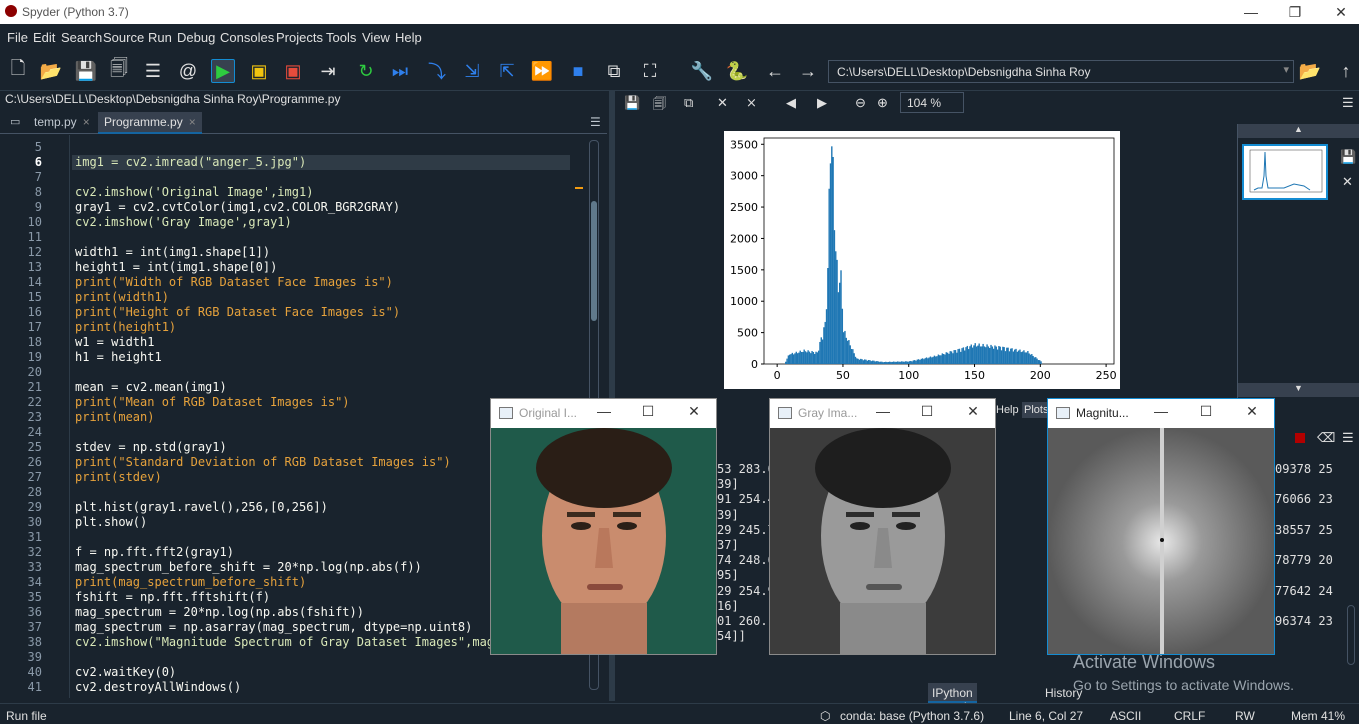 This screenshot has width=1359, height=724. Describe the element at coordinates (953, 698) in the screenshot. I see `tab-ipython-console: IPython console` at that location.